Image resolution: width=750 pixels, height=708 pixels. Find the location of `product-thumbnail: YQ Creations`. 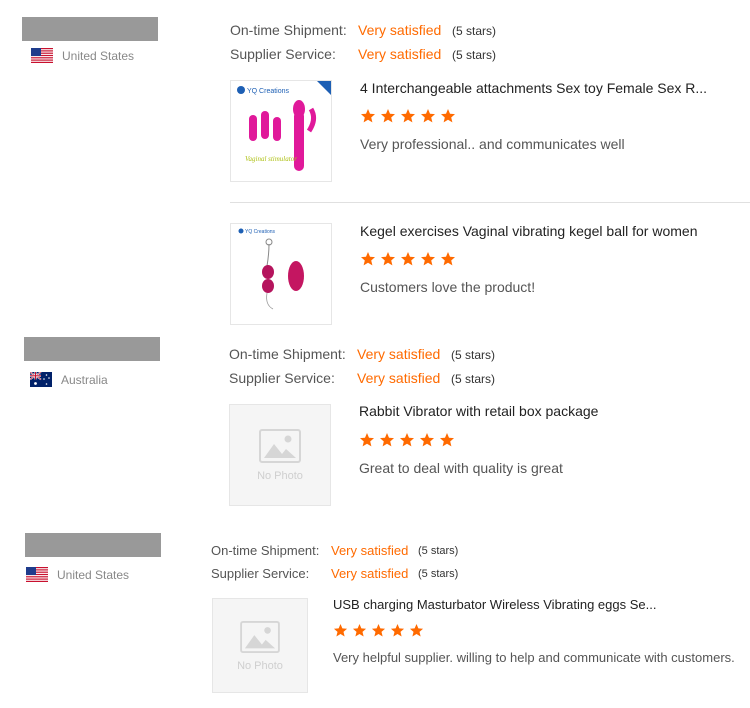

product-thumbnail: YQ Creations is located at coordinates (281, 274).